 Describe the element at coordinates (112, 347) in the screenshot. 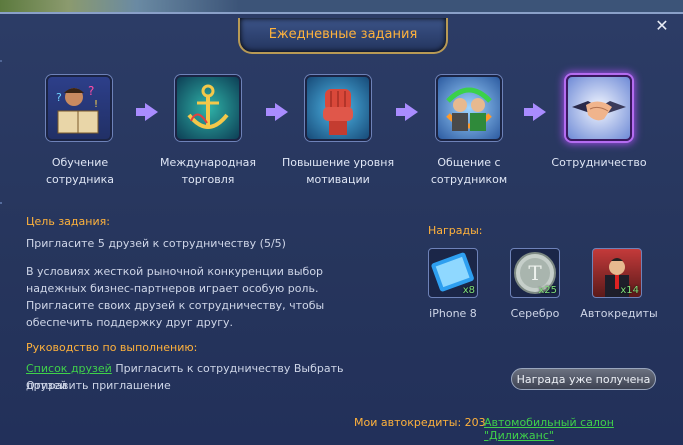

I see `guide-heading: Руководство по выполнению:` at that location.